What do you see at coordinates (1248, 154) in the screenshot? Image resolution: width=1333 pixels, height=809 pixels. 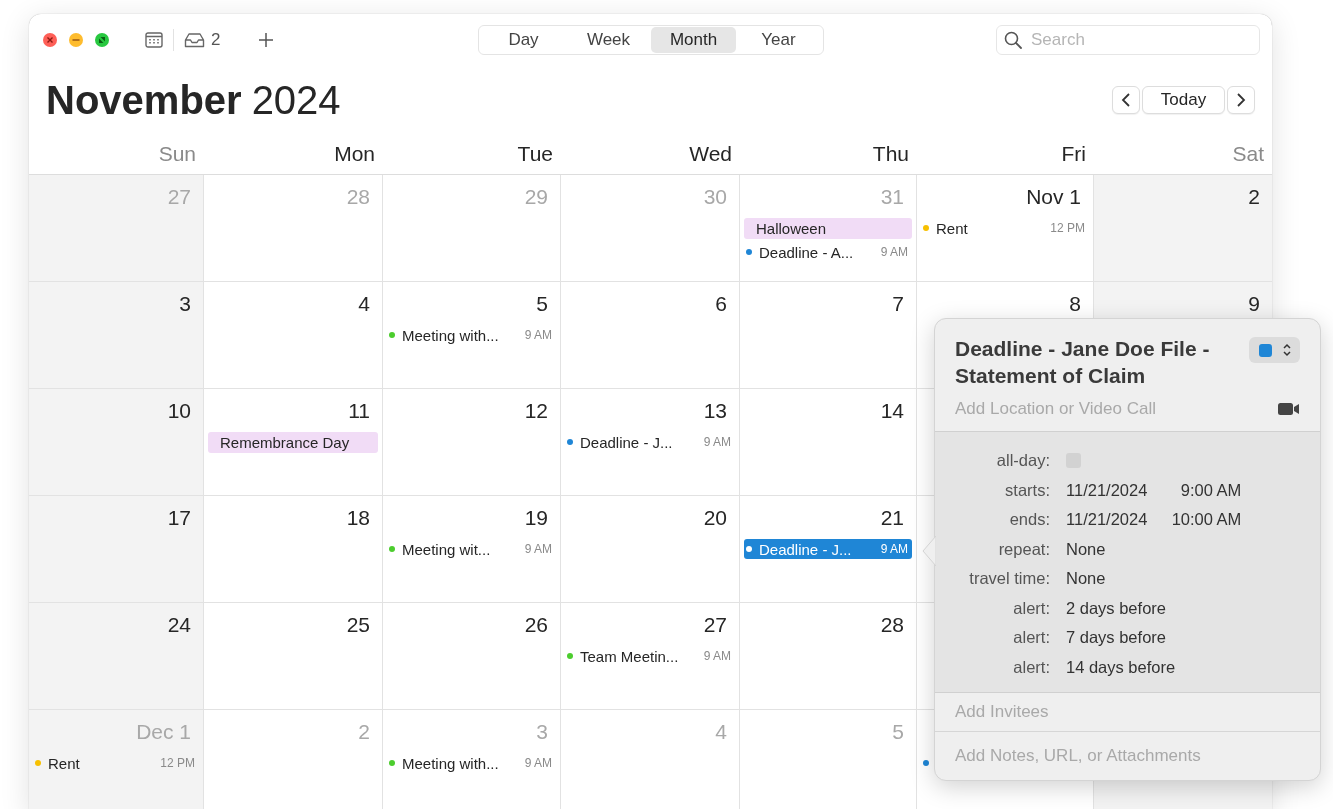 I see `weekday-label: Sat` at bounding box center [1248, 154].